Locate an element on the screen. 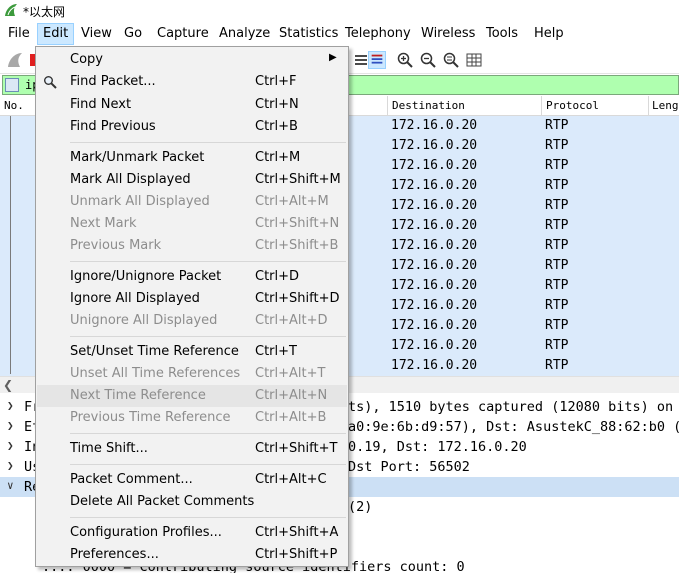 This screenshot has width=679, height=573. wireshark-fin-icon is located at coordinates (11, 10).